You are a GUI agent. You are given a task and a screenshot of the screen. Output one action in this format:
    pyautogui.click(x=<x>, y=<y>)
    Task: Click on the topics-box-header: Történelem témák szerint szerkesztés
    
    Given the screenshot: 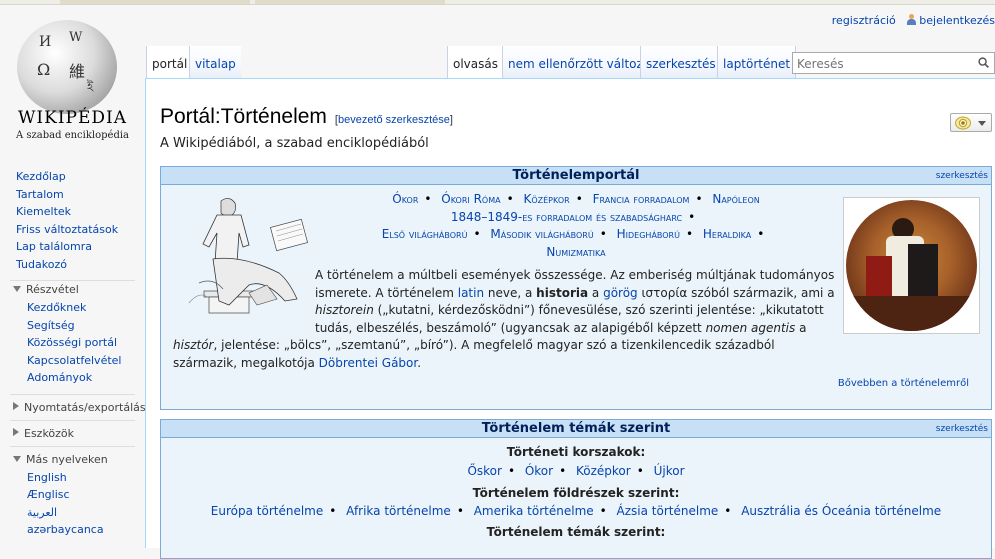 What is the action you would take?
    pyautogui.click(x=576, y=429)
    